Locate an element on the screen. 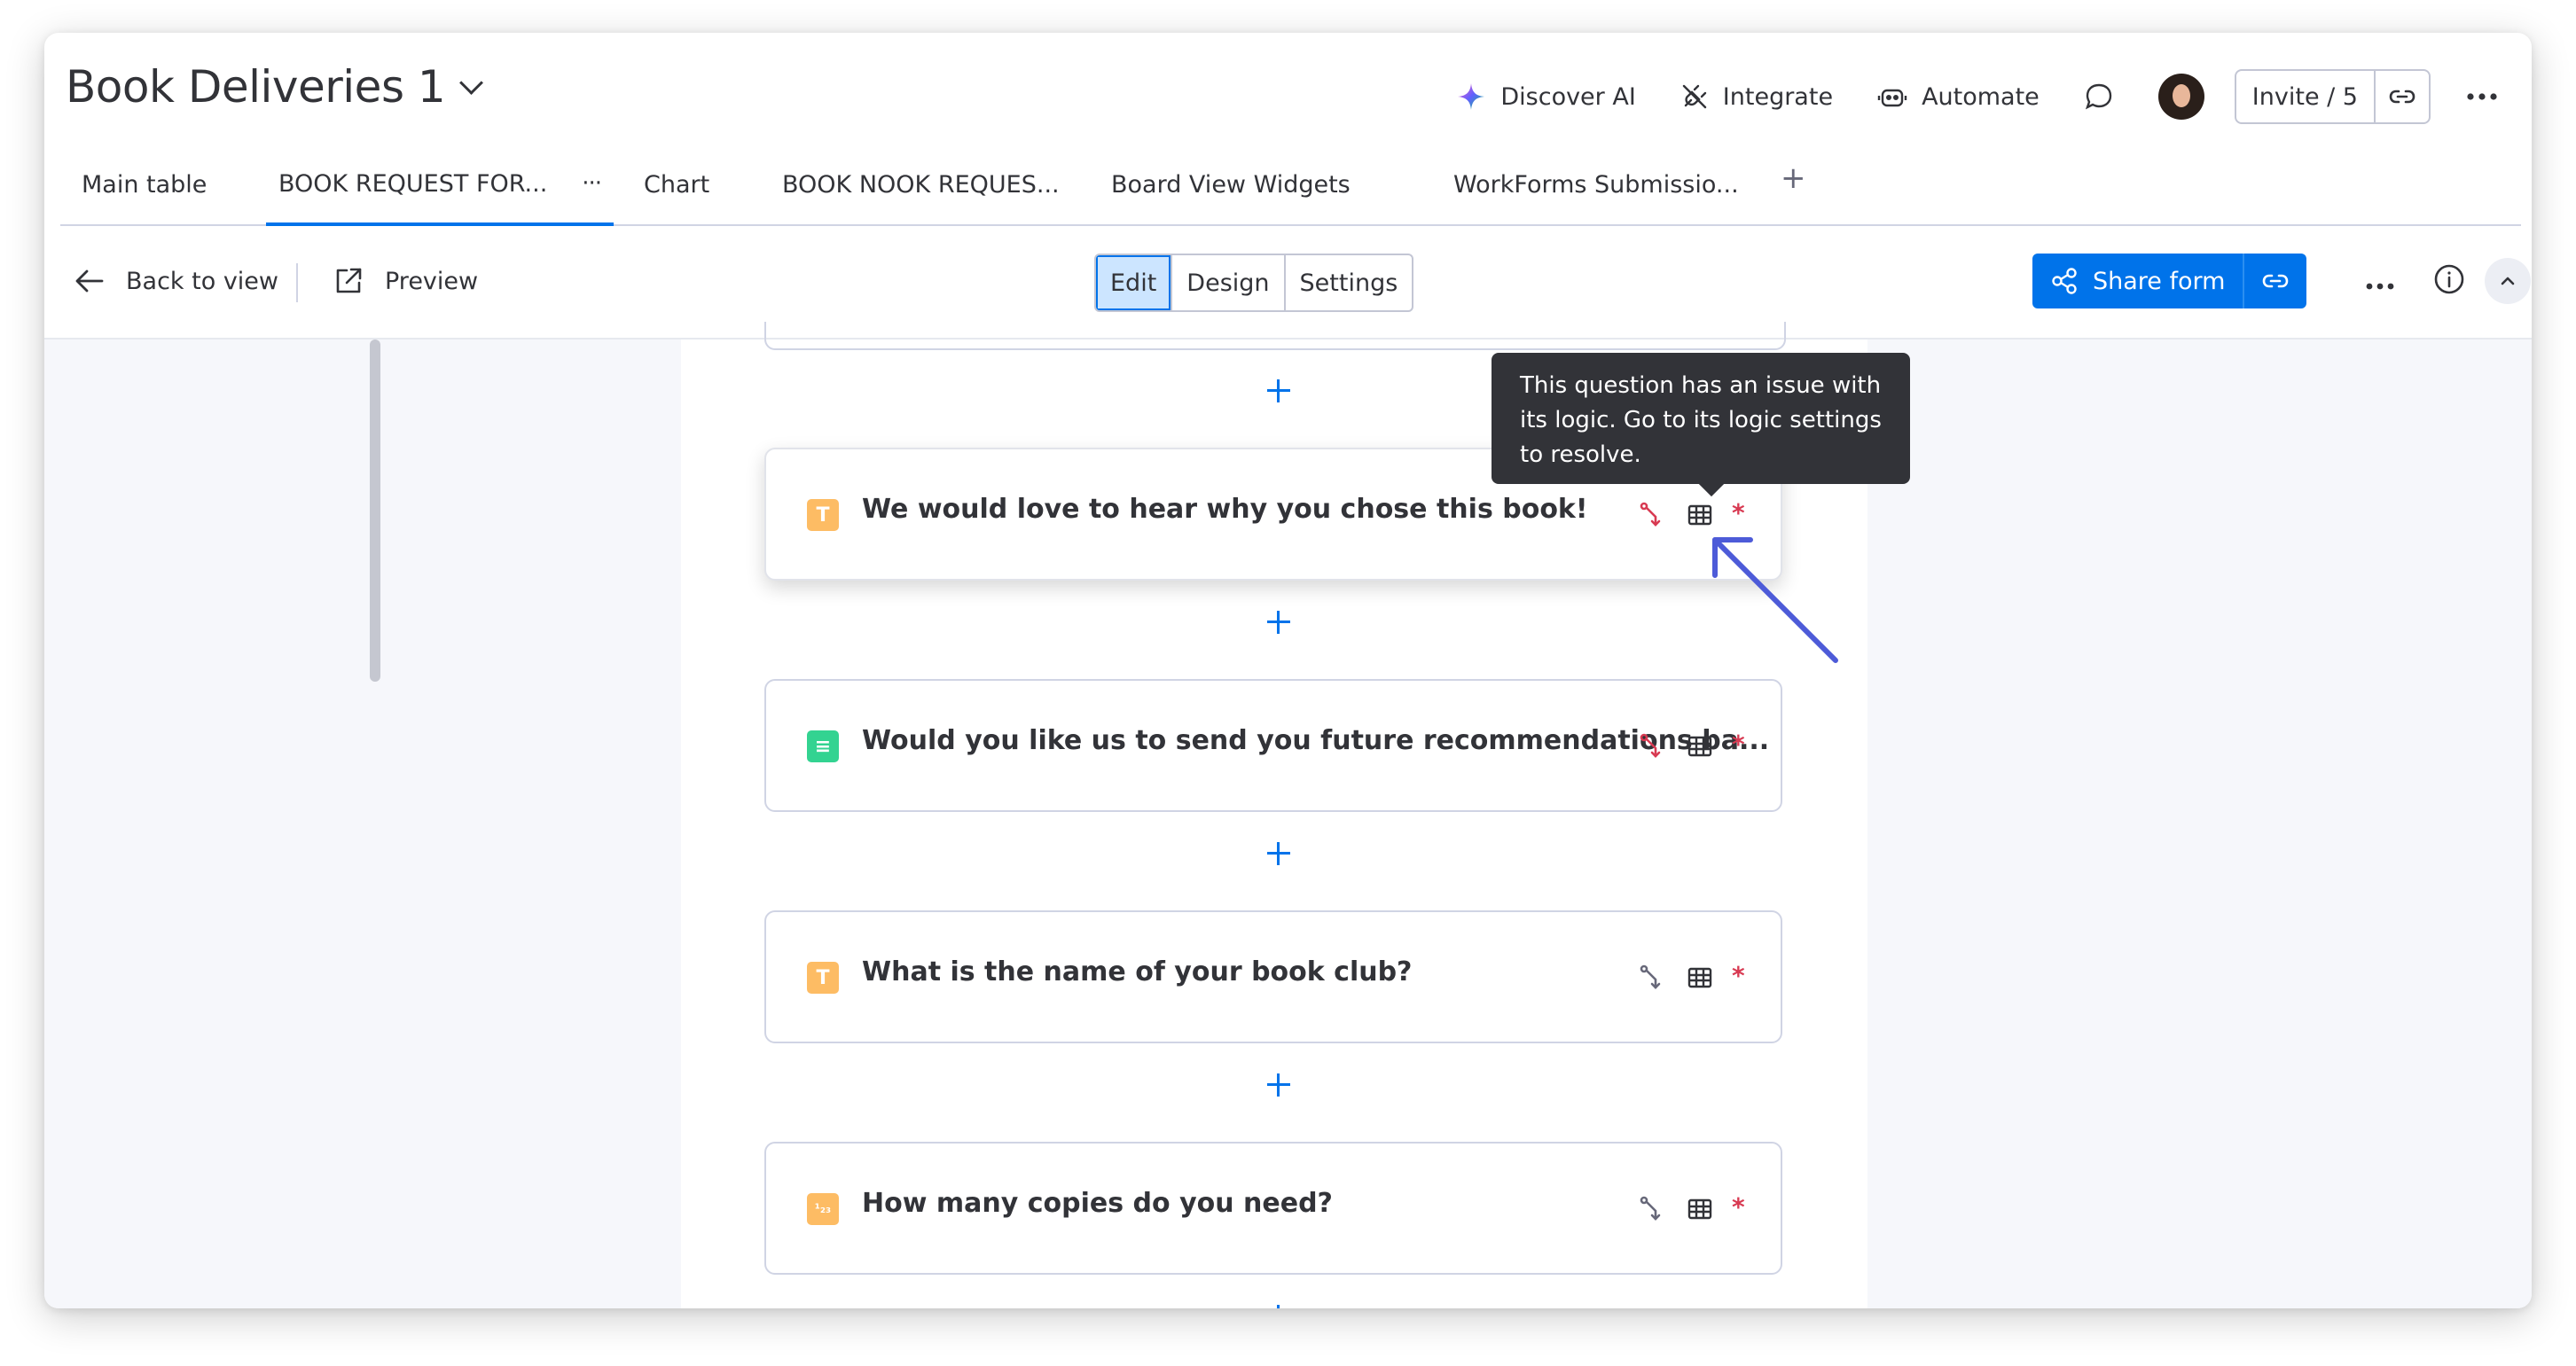 The image size is (2576, 1366). more-options-button is located at coordinates (2482, 97).